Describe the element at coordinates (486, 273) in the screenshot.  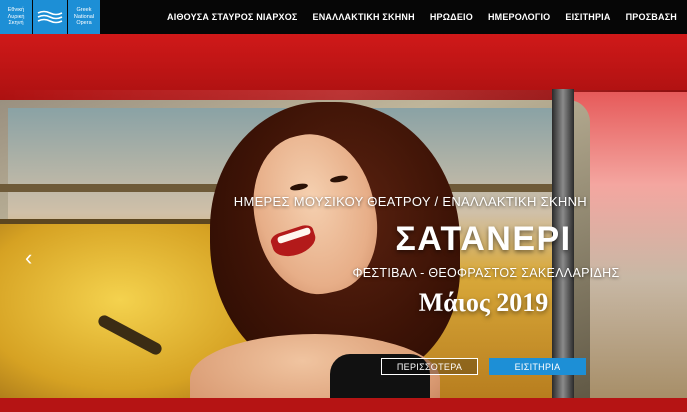
I see `hero-festival: ΦΕΣΤΙΒΑΛ - ΘΕΟΦΡΑΣΤΟΣ ΣΑΚΕΛΛΑΡΙΔΗΣ` at that location.